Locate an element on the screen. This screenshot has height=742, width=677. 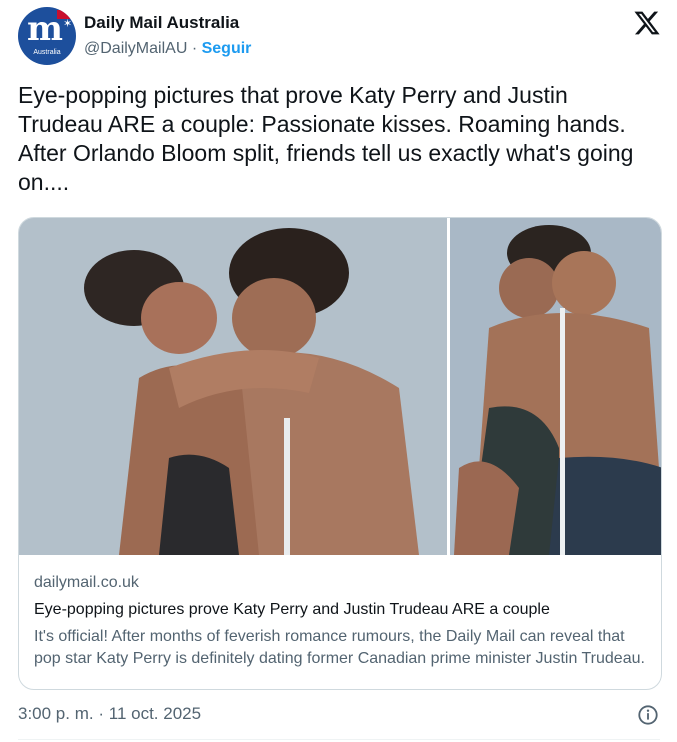
avatar-logo-letter: m is located at coordinates (45, 29).